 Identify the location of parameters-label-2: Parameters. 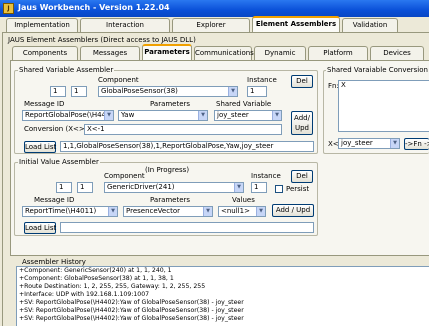
(170, 200).